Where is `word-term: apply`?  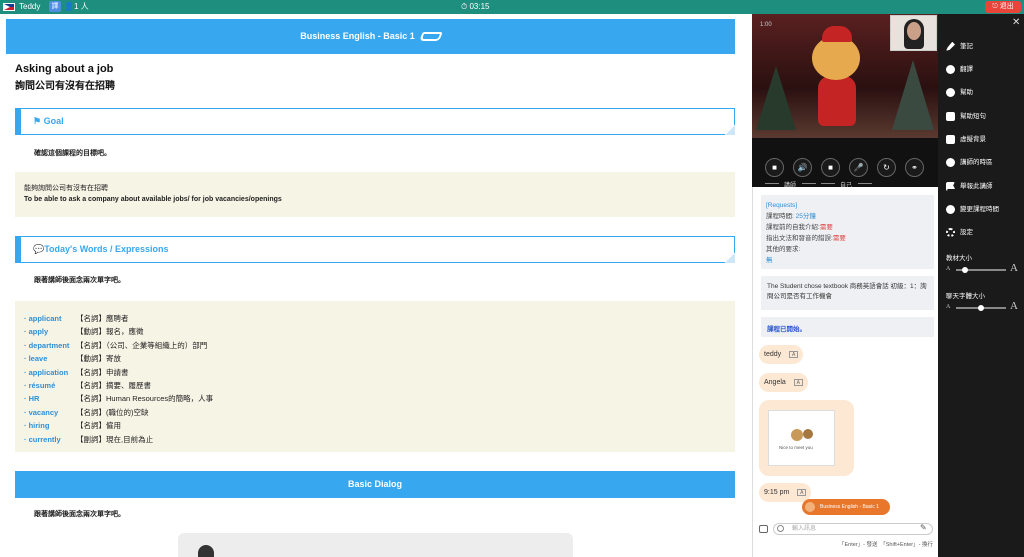
word-term: apply is located at coordinates (50, 331).